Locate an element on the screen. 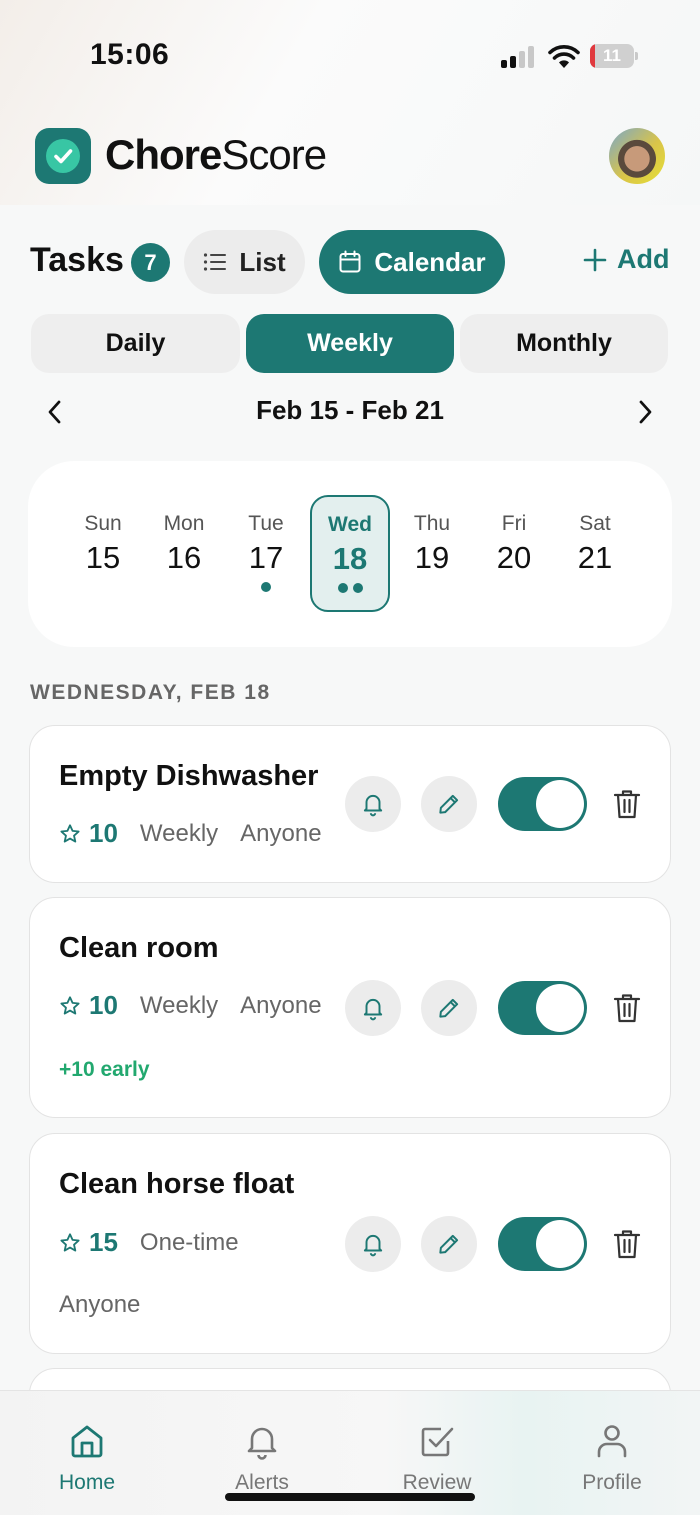  day-mon: Mon 16 is located at coordinates (184, 553).